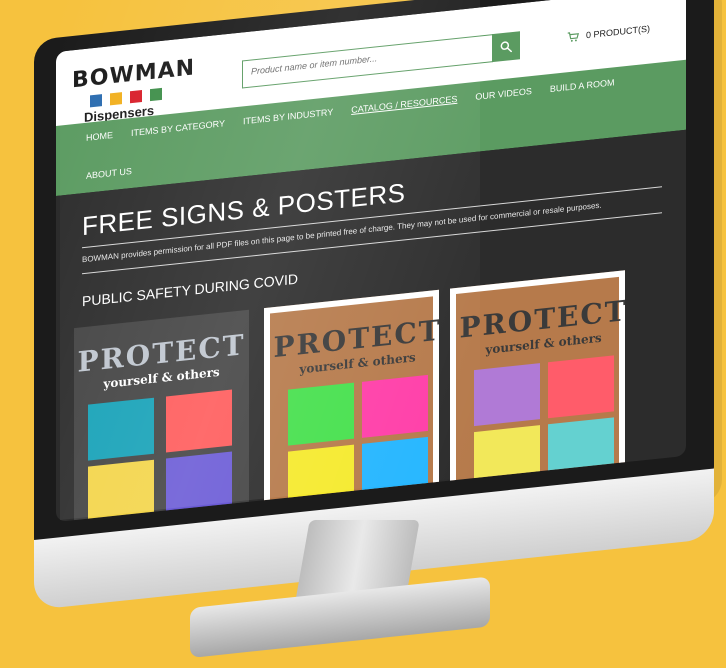 This screenshot has width=726, height=668. I want to click on search-button, so click(506, 47).